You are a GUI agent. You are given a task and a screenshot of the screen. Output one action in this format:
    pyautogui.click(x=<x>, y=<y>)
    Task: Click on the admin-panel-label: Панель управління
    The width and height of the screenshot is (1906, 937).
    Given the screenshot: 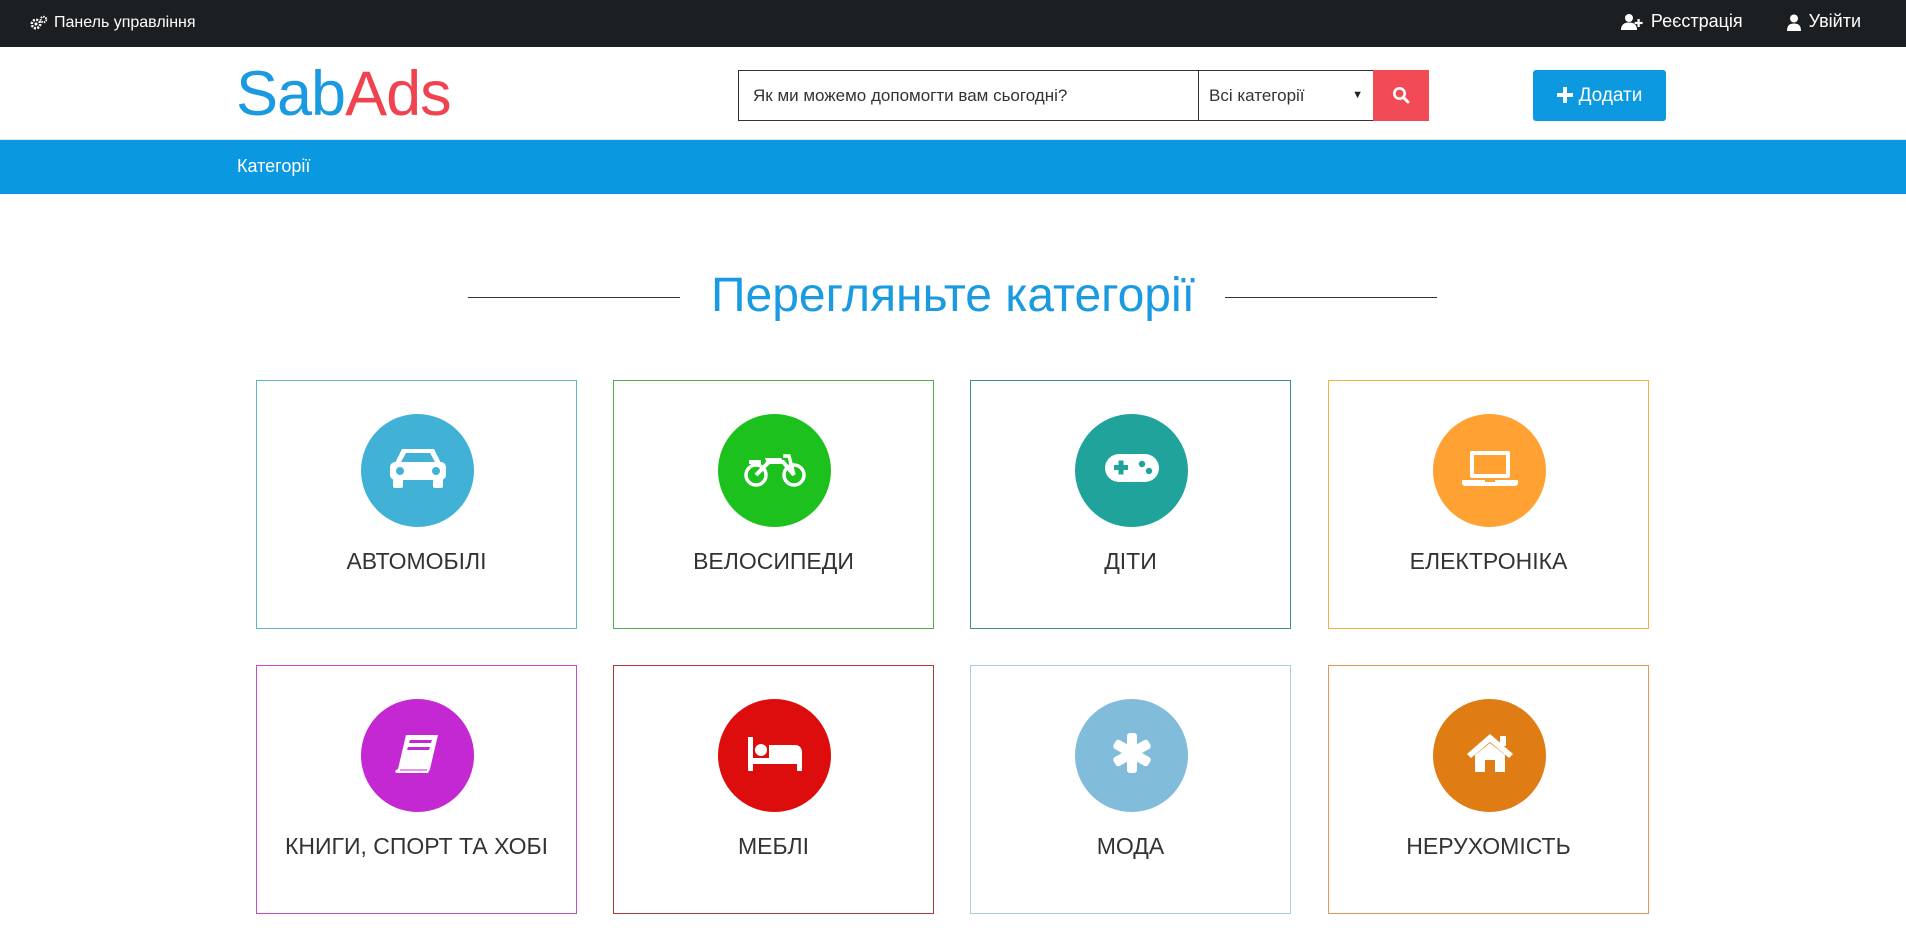 What is the action you would take?
    pyautogui.click(x=125, y=22)
    